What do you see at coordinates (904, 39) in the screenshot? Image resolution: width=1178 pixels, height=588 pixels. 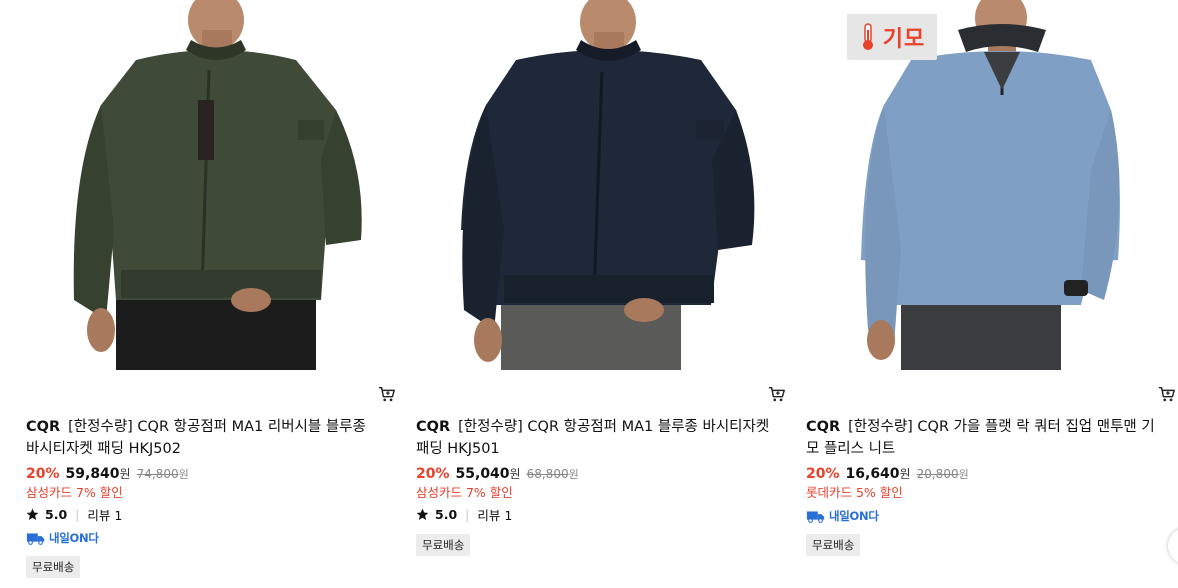 I see `fleece-badge-text: 기모` at bounding box center [904, 39].